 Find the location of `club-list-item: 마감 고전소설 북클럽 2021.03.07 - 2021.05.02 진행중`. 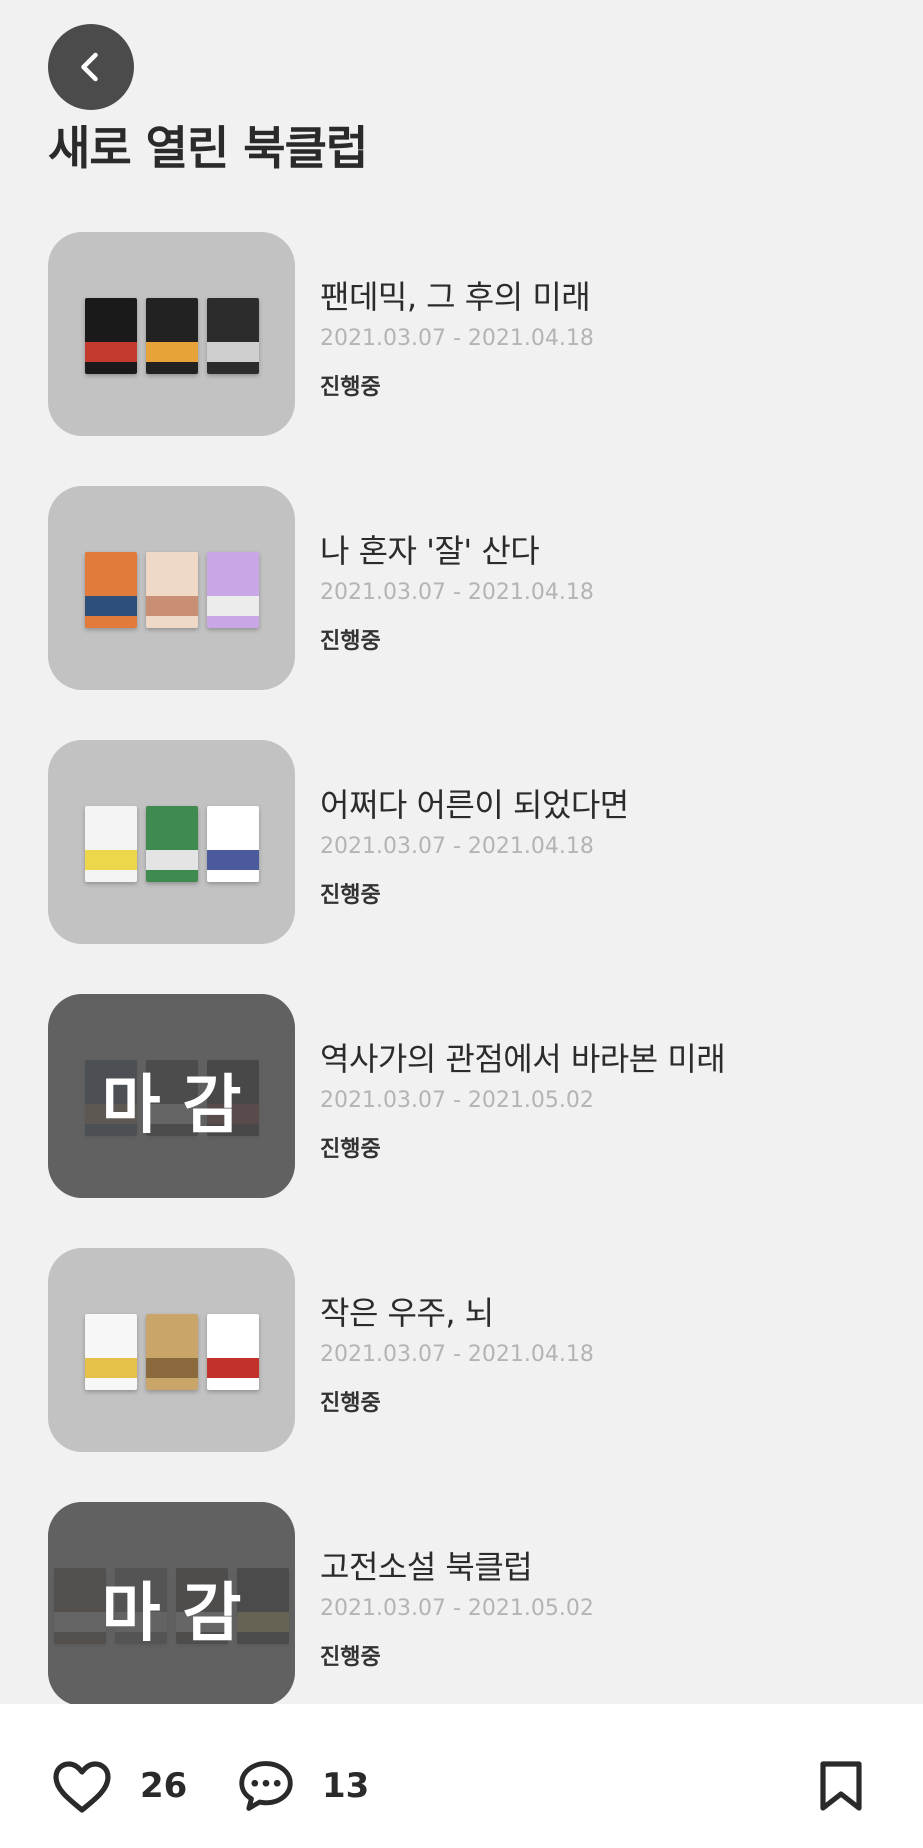

club-list-item: 마감 고전소설 북클럽 2021.03.07 - 2021.05.02 진행중 is located at coordinates (461, 1604).